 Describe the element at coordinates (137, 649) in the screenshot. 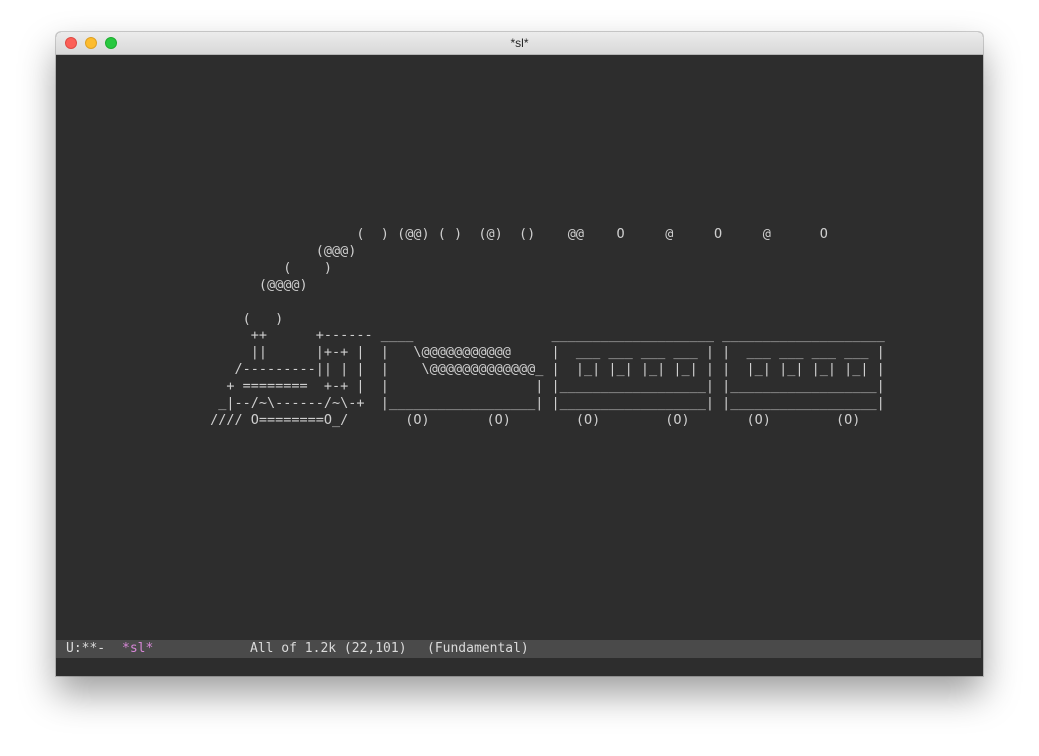

I see `buffer-name: *sl*` at that location.